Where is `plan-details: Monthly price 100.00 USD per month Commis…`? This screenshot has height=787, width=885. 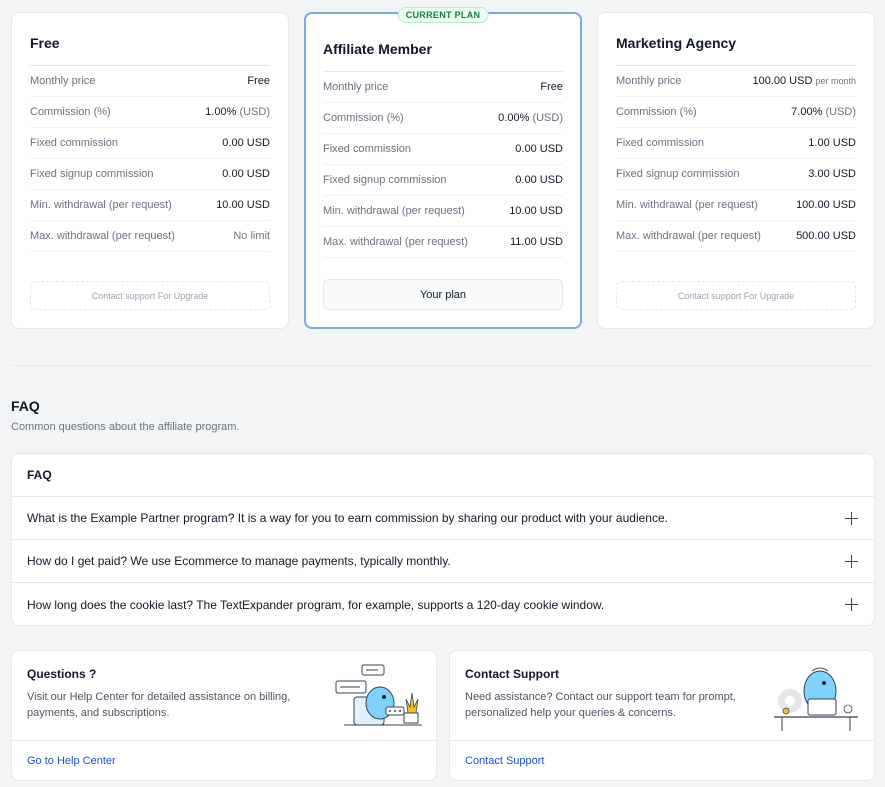 plan-details: Monthly price 100.00 USD per month Commis… is located at coordinates (736, 158).